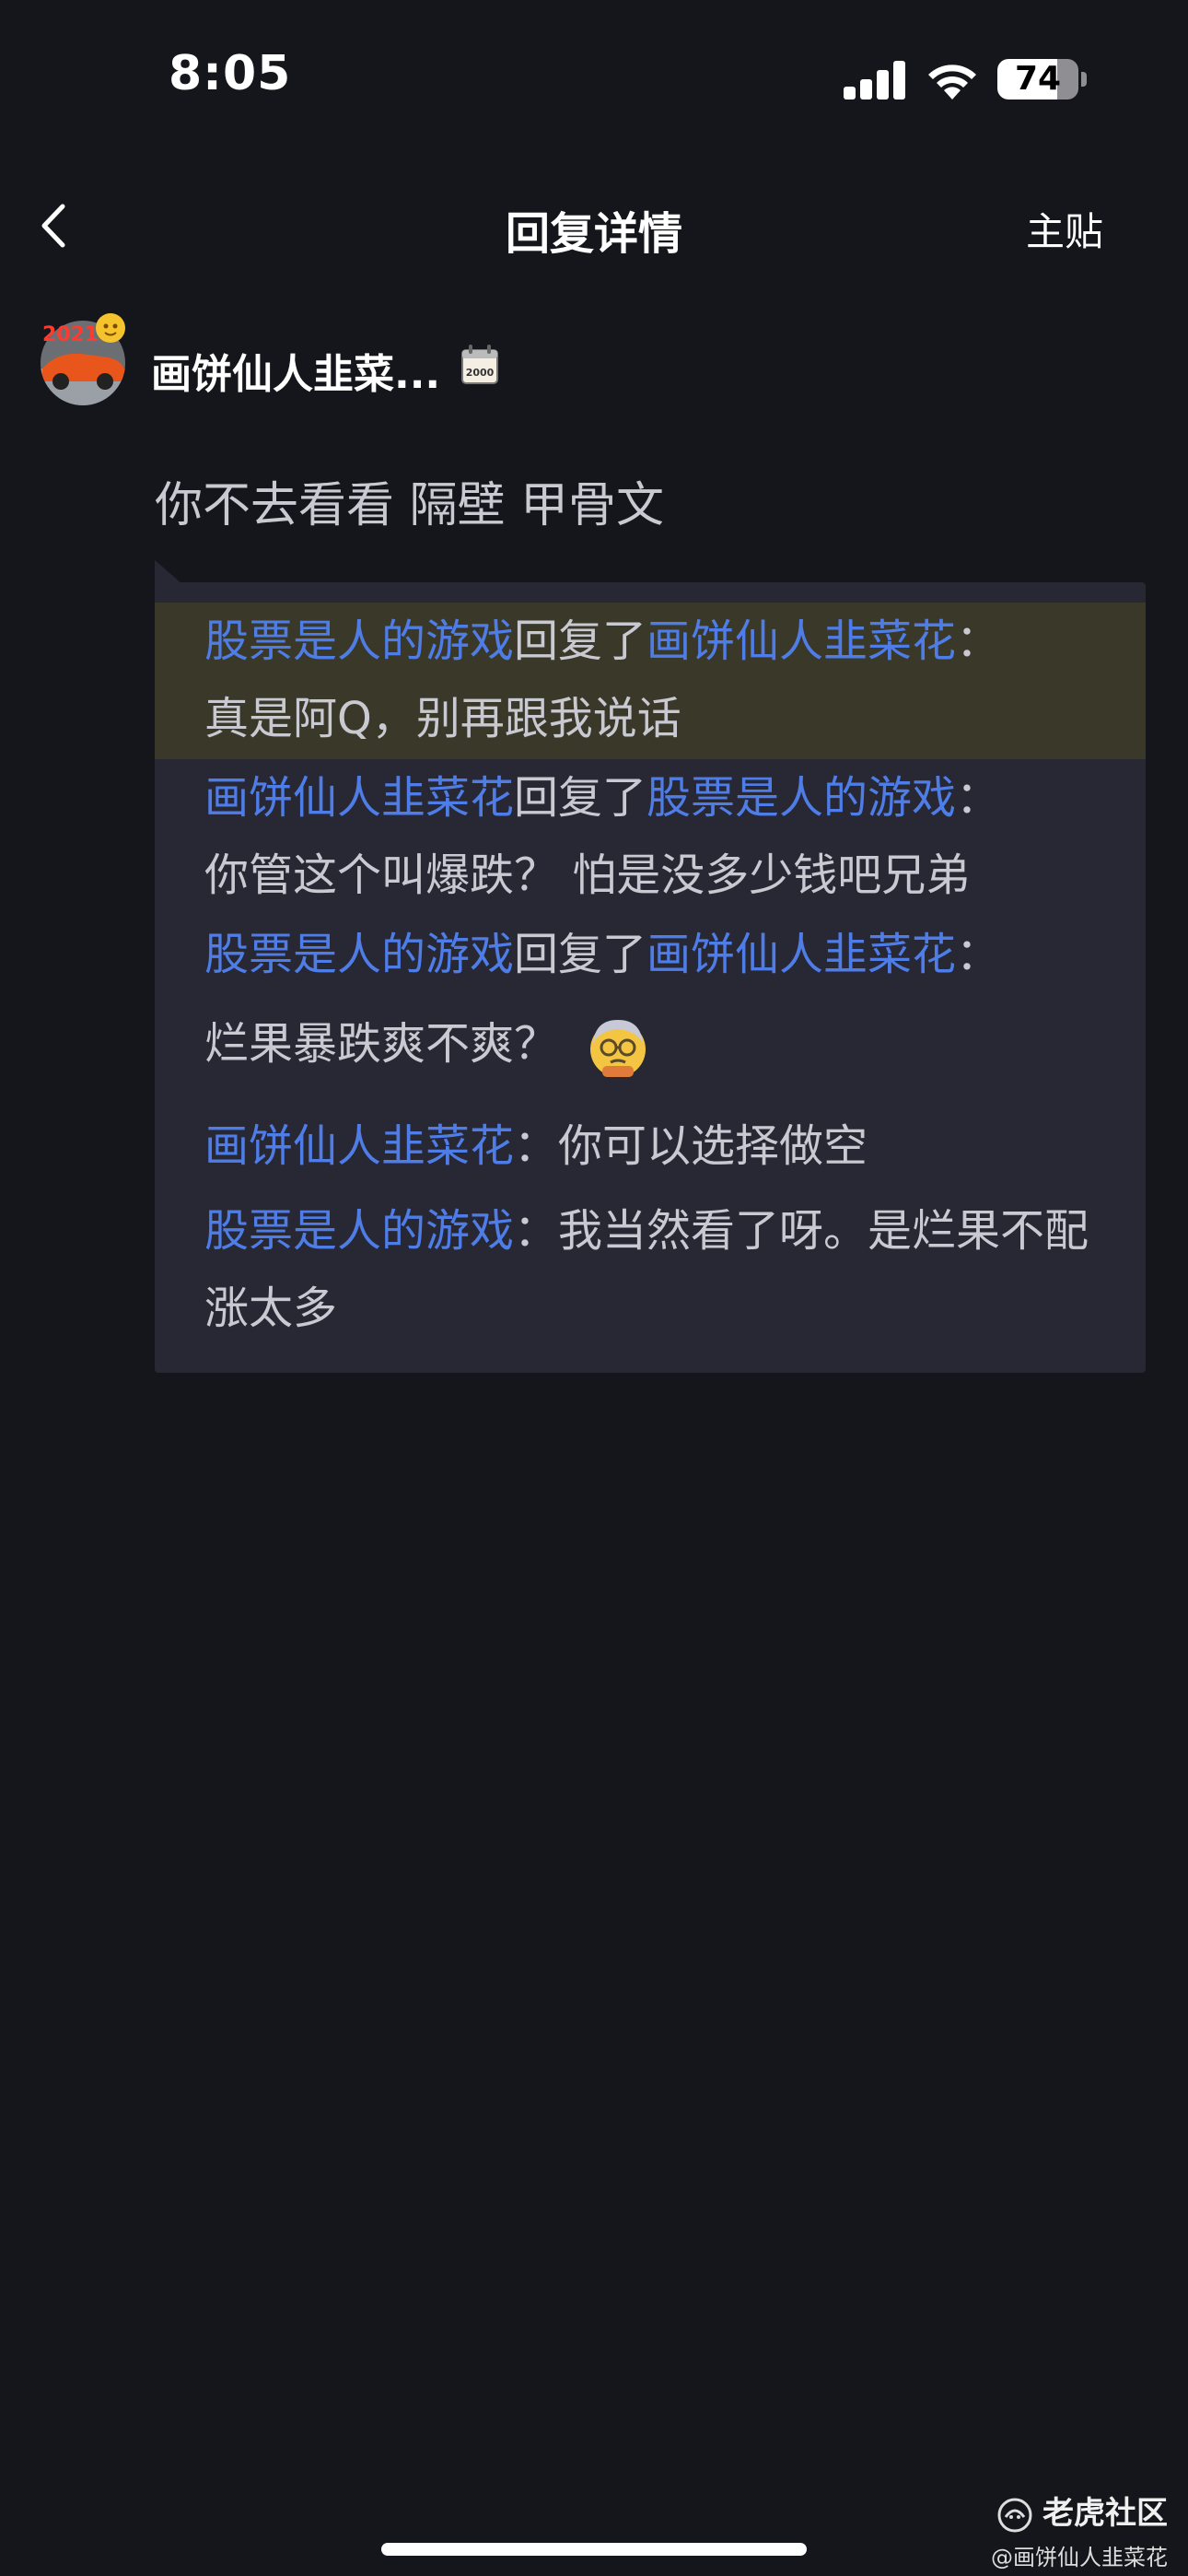  Describe the element at coordinates (480, 373) in the screenshot. I see `level-badge-text: 2000` at that location.